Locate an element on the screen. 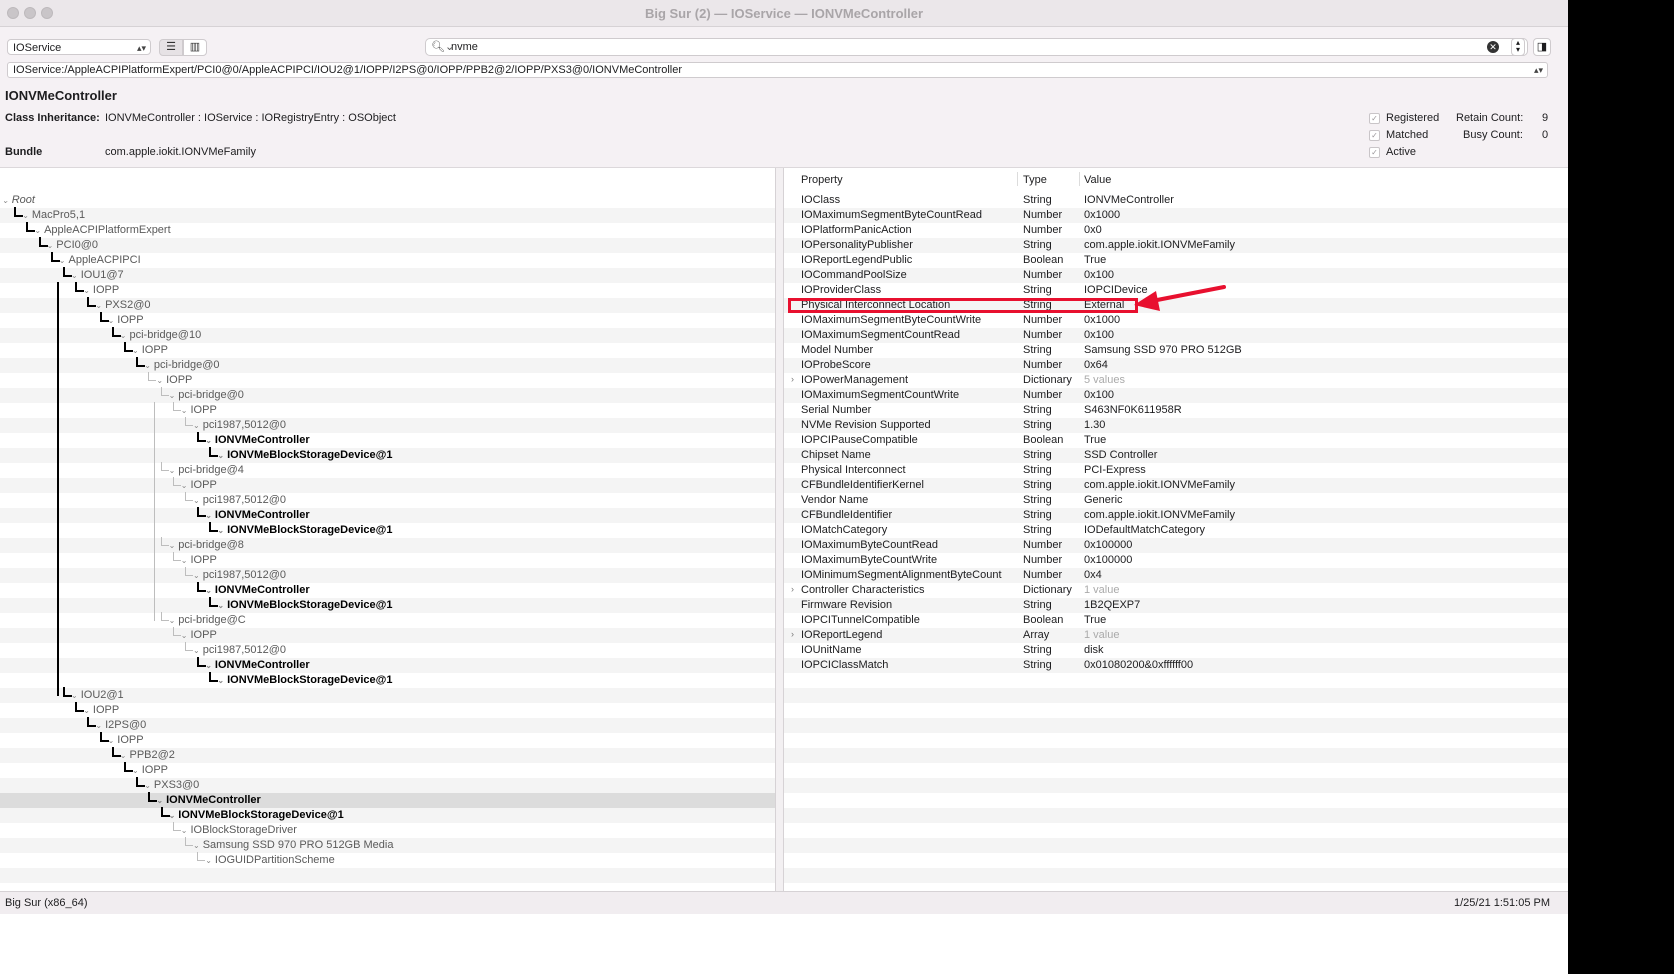 The width and height of the screenshot is (1674, 974). plane-select: IOService ▴▾ is located at coordinates (79, 47).